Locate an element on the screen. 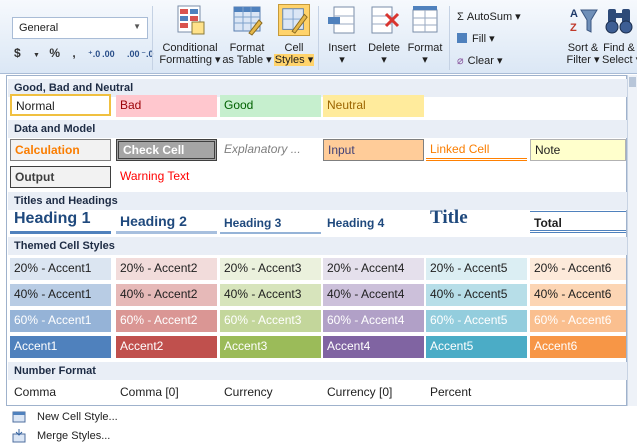 This screenshot has width=637, height=444. style-title: Title is located at coordinates (476, 220).